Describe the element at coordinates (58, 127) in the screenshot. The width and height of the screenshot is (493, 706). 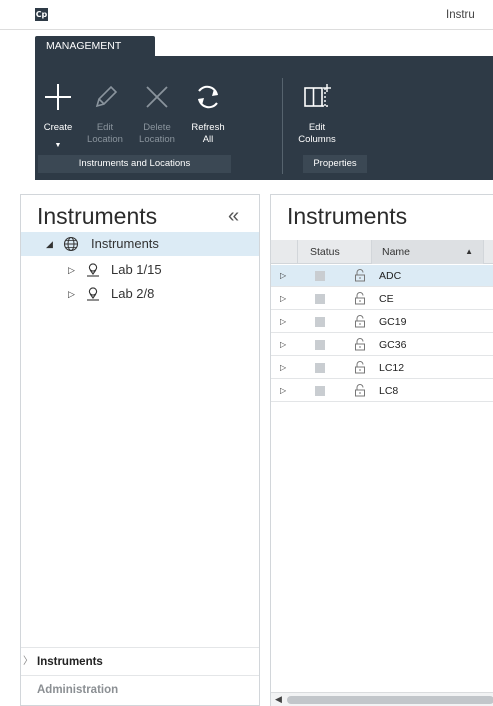
I see `create-button-label: Create` at that location.